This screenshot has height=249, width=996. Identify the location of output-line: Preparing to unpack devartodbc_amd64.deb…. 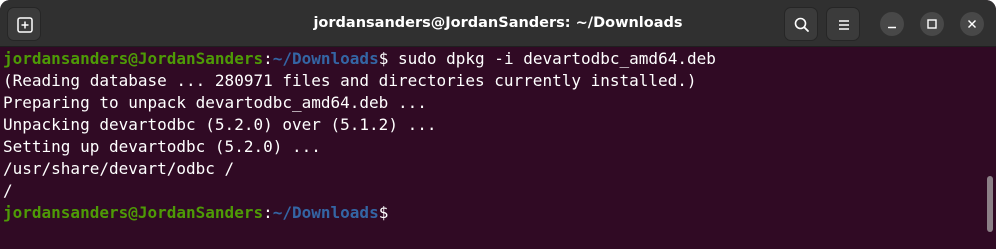
(215, 102).